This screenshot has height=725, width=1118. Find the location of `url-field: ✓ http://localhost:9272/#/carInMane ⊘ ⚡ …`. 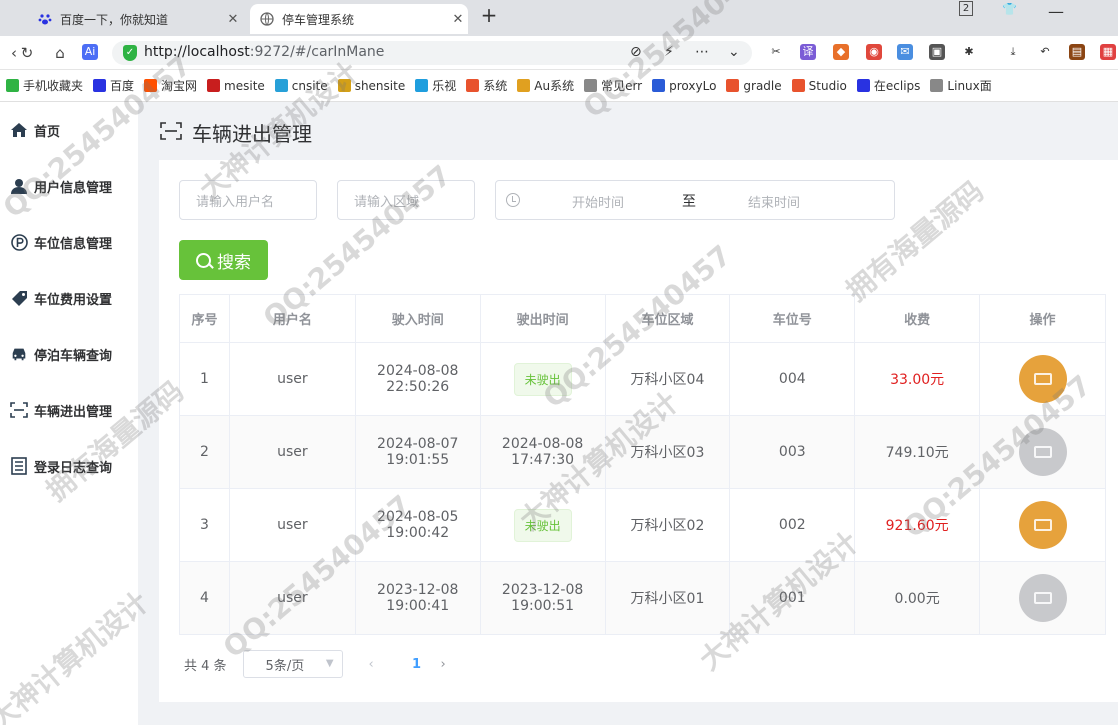

url-field: ✓ http://localhost:9272/#/carInMane ⊘ ⚡ … is located at coordinates (432, 53).